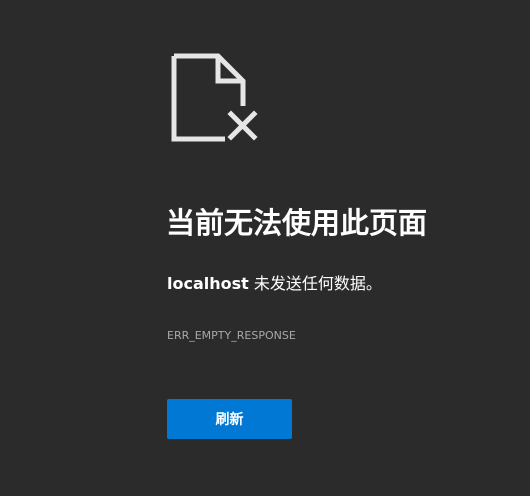 The height and width of the screenshot is (496, 530). I want to click on host-name: localhost, so click(208, 283).